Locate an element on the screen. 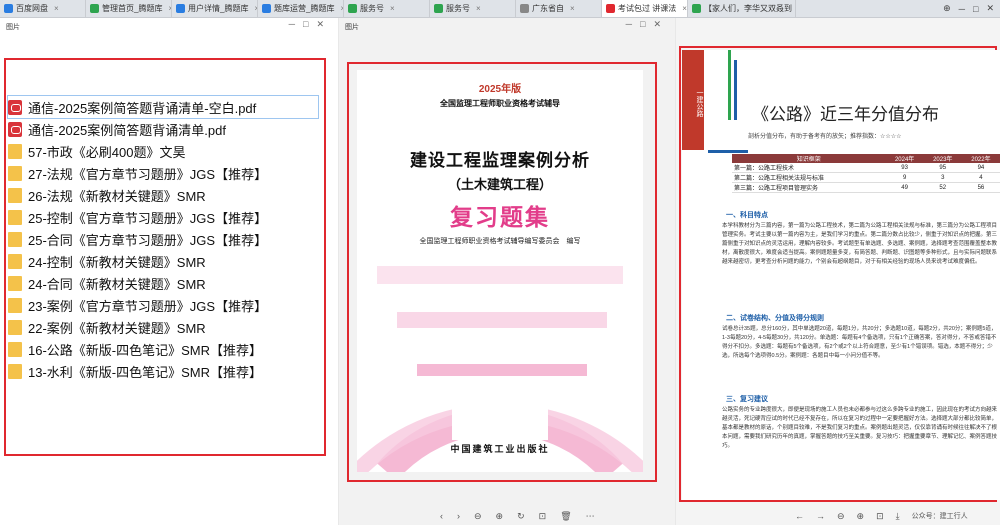  download-icon: ⤓ is located at coordinates (898, 516).